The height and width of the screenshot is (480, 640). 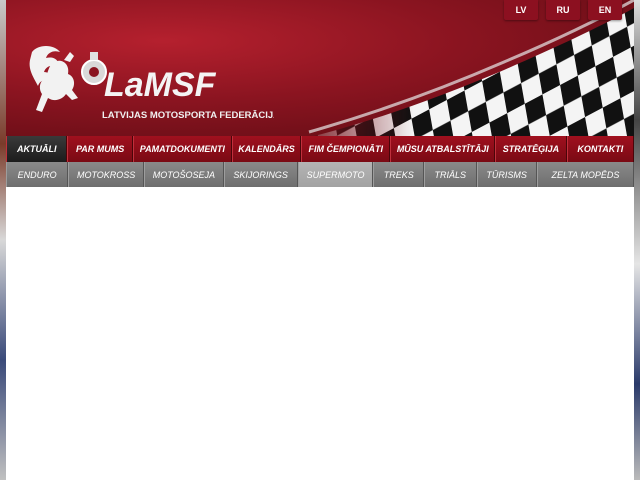 I want to click on subnav-item-supermoto: SUPERMOTO, so click(x=335, y=174).